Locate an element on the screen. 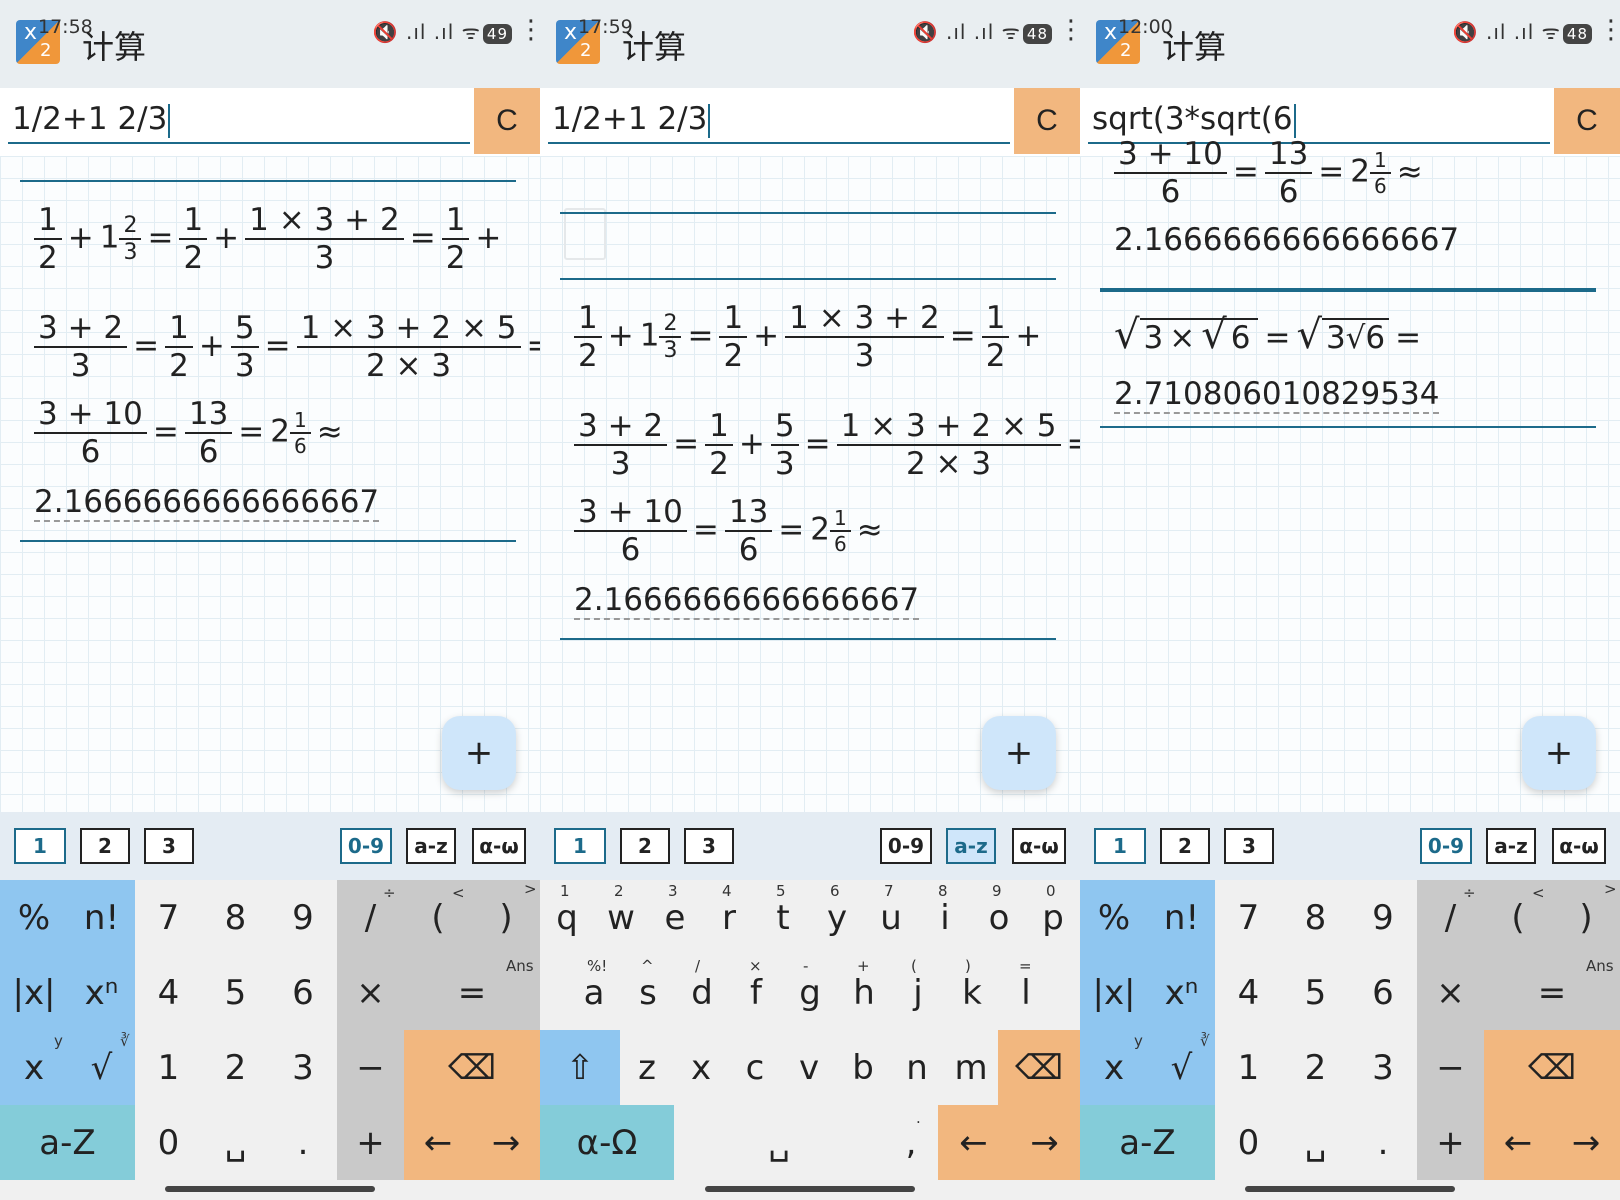 Image resolution: width=1620 pixels, height=1200 pixels. key-1: 1 is located at coordinates (1248, 1067).